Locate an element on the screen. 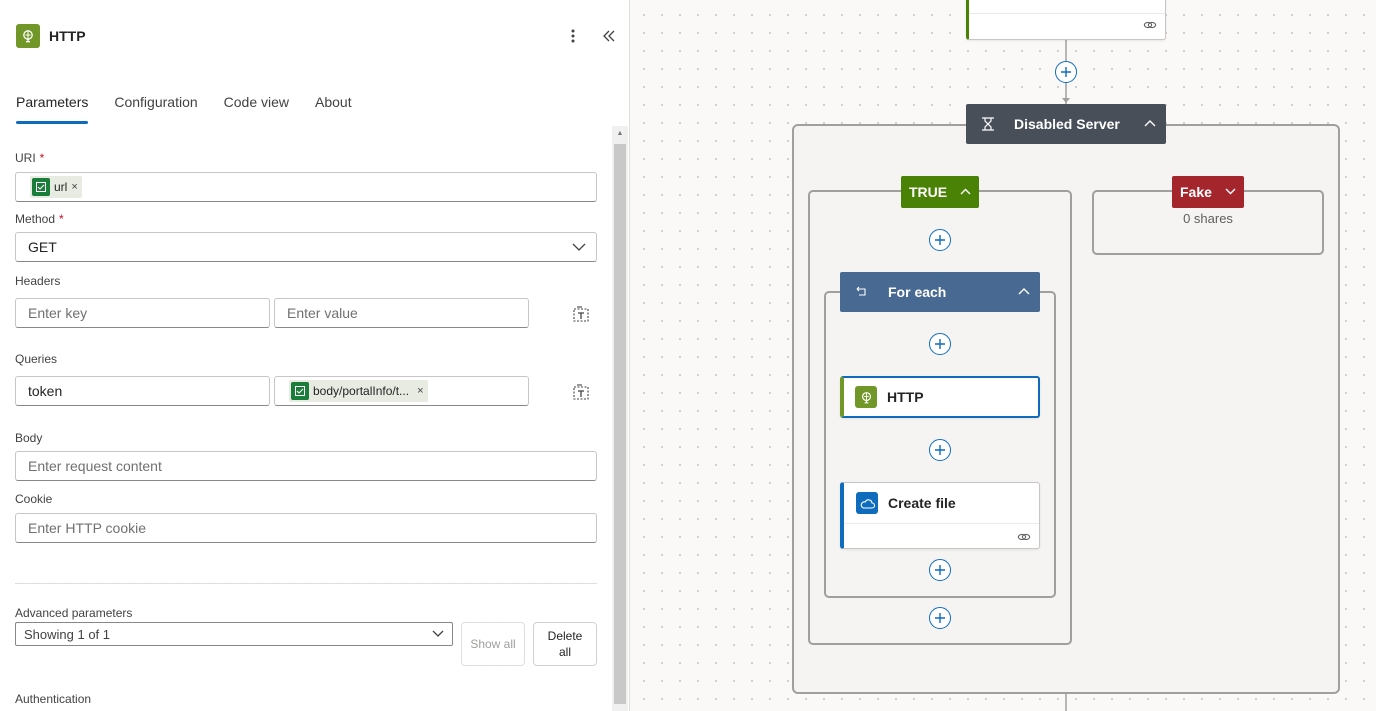  http-action-card: HTTP is located at coordinates (940, 397).